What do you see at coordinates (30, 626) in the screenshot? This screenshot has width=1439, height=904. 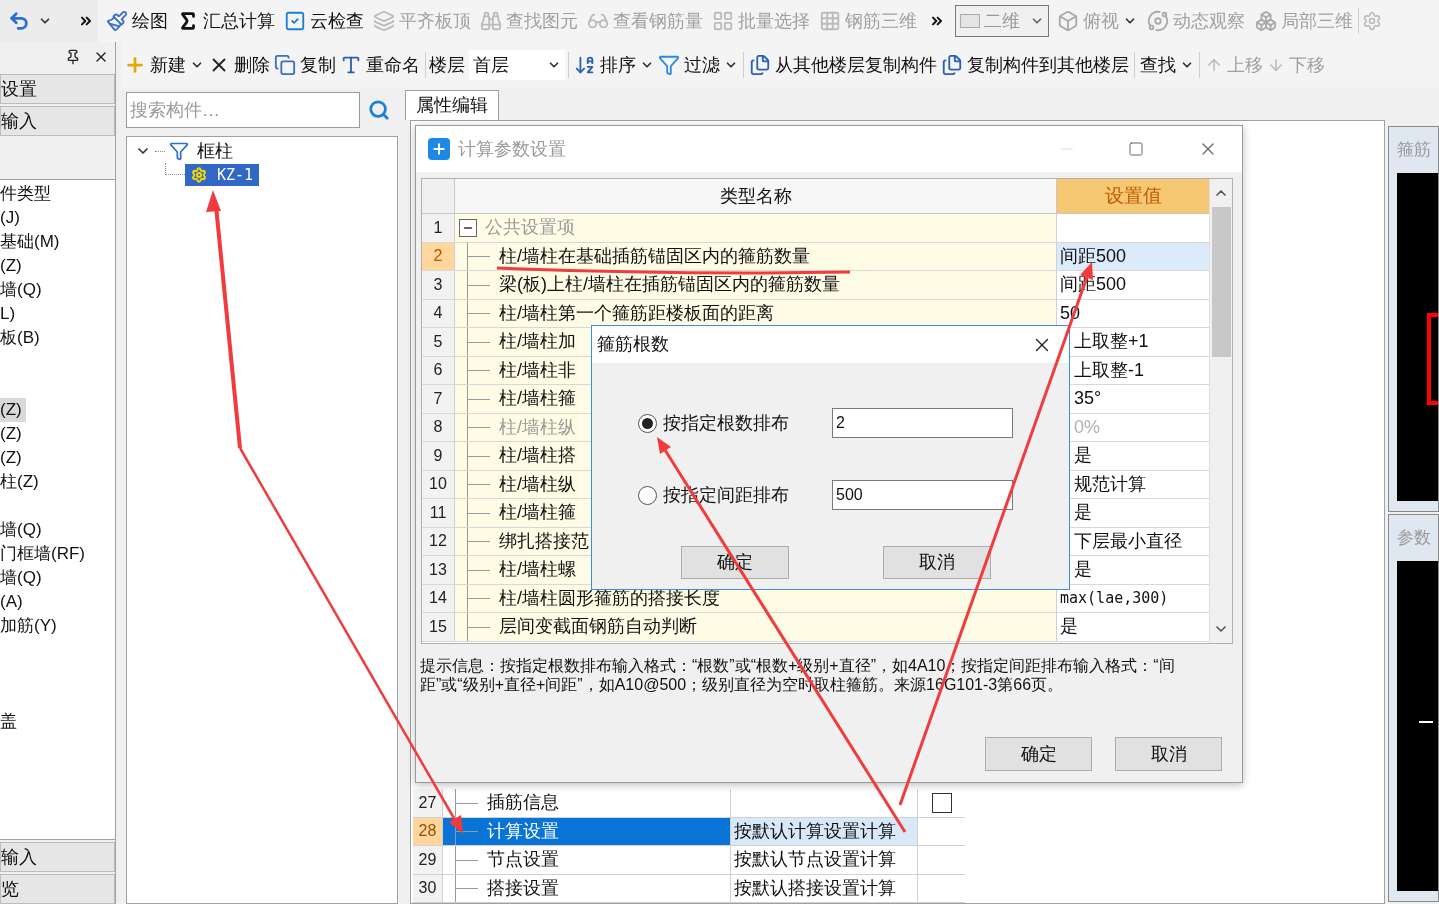 I see `component-type-item: 加筋(Y)` at bounding box center [30, 626].